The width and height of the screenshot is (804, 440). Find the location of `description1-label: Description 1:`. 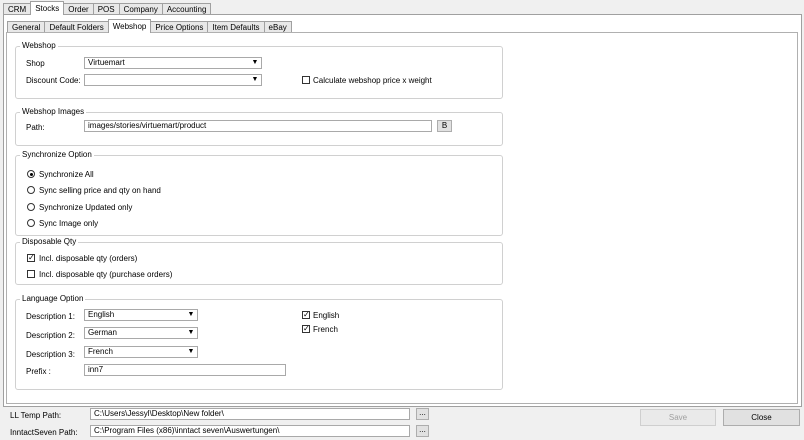

description1-label: Description 1: is located at coordinates (50, 316).